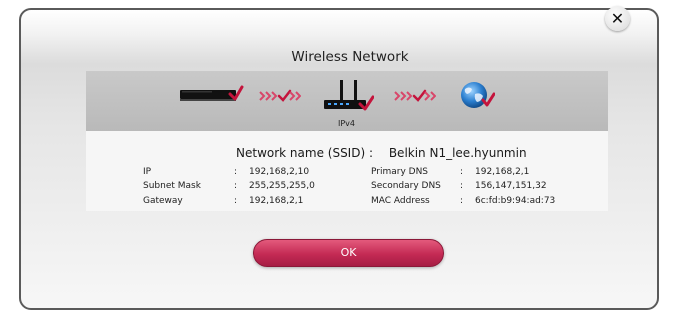 This screenshot has height=324, width=700. I want to click on dialog-title: Wireless Network, so click(350, 57).